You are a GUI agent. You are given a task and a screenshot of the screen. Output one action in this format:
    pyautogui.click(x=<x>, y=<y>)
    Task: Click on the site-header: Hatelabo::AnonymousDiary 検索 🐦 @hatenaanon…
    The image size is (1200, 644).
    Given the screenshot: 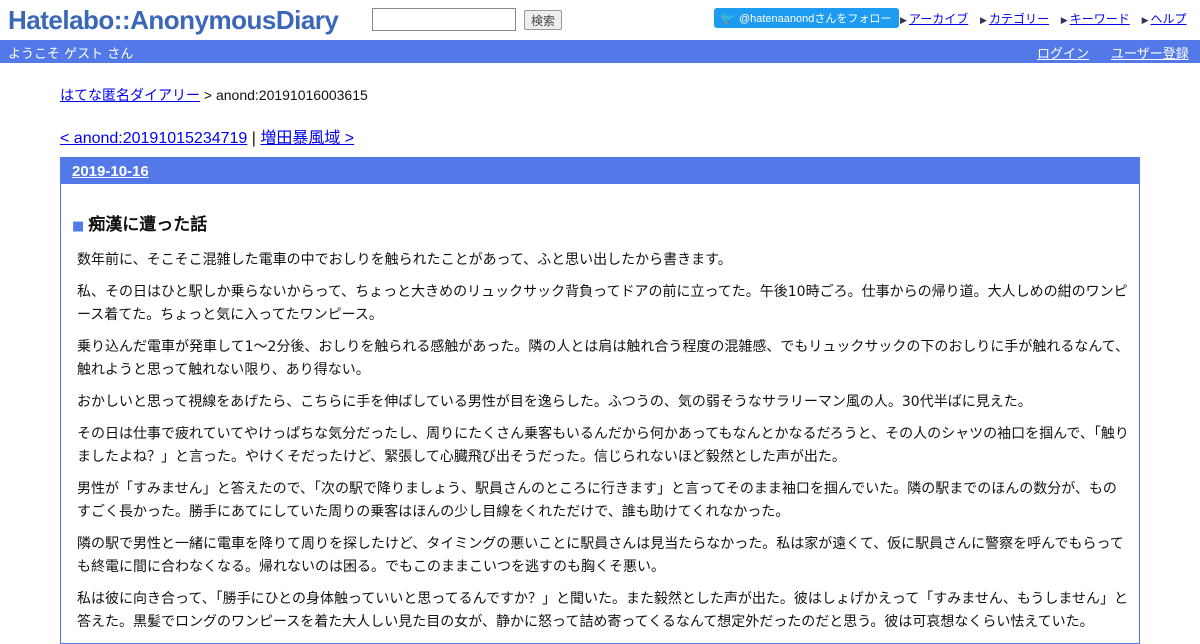 What is the action you would take?
    pyautogui.click(x=600, y=20)
    